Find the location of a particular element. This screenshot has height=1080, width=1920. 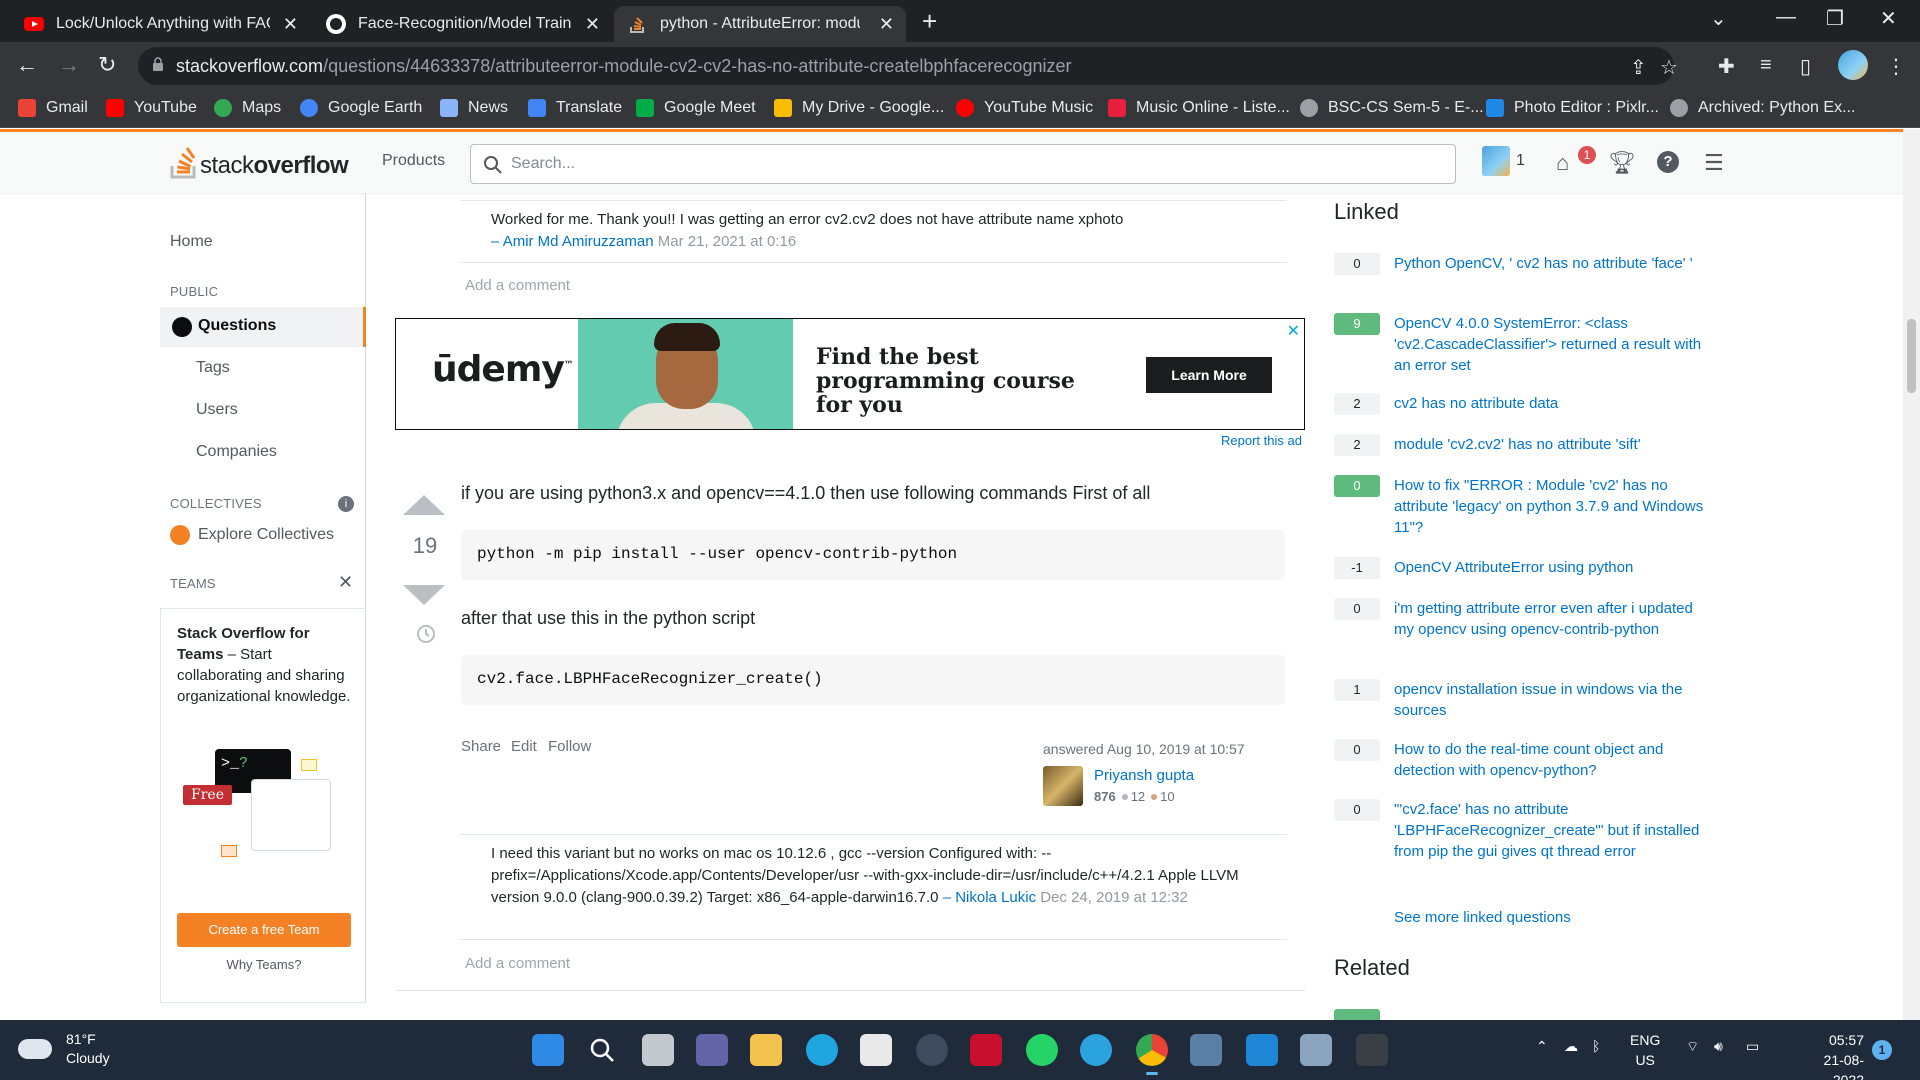

tab-youtube: Lock/Unlock Anything with FACE ✕ is located at coordinates (160, 24).